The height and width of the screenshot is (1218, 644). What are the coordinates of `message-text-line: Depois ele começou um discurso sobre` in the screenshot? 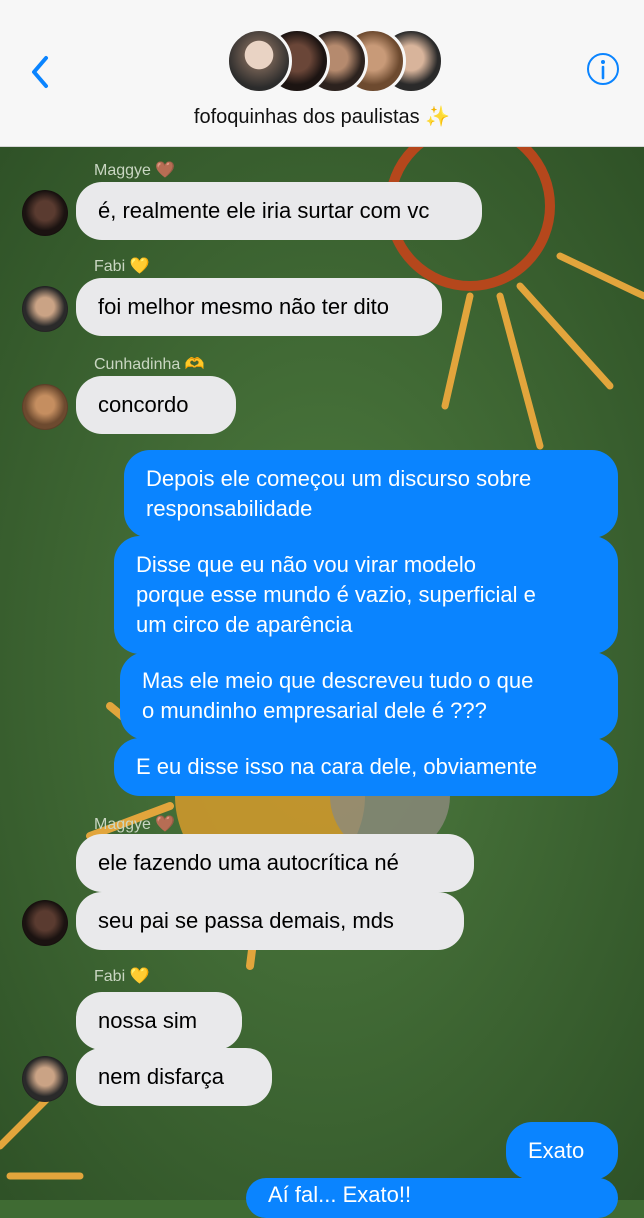 It's located at (339, 478).